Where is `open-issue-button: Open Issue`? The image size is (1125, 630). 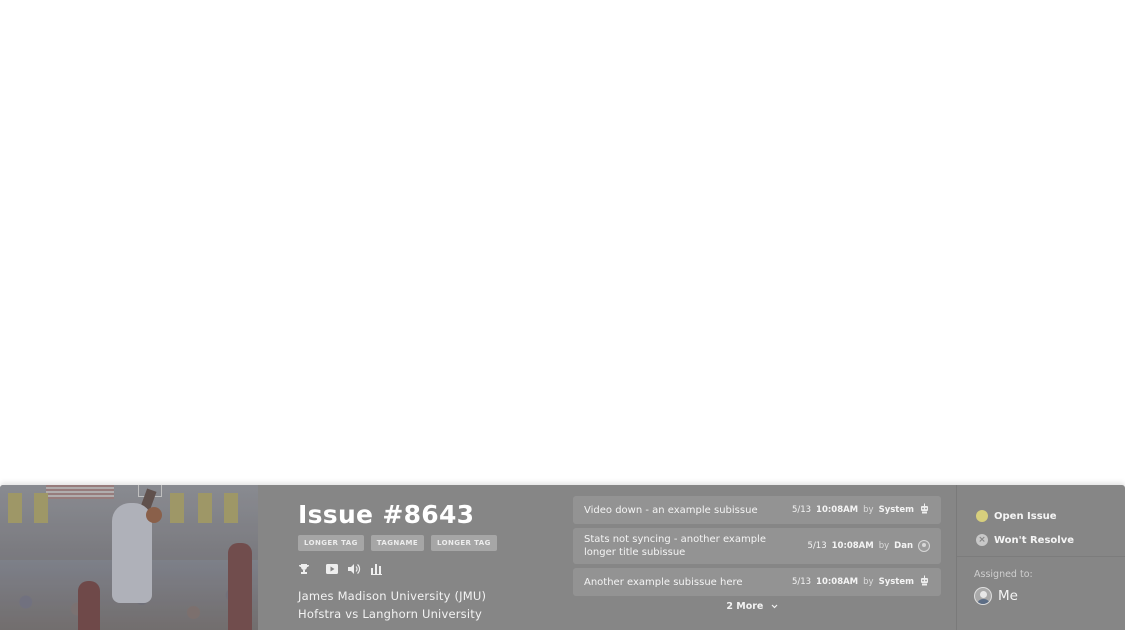
open-issue-button: Open Issue is located at coordinates (1050, 516).